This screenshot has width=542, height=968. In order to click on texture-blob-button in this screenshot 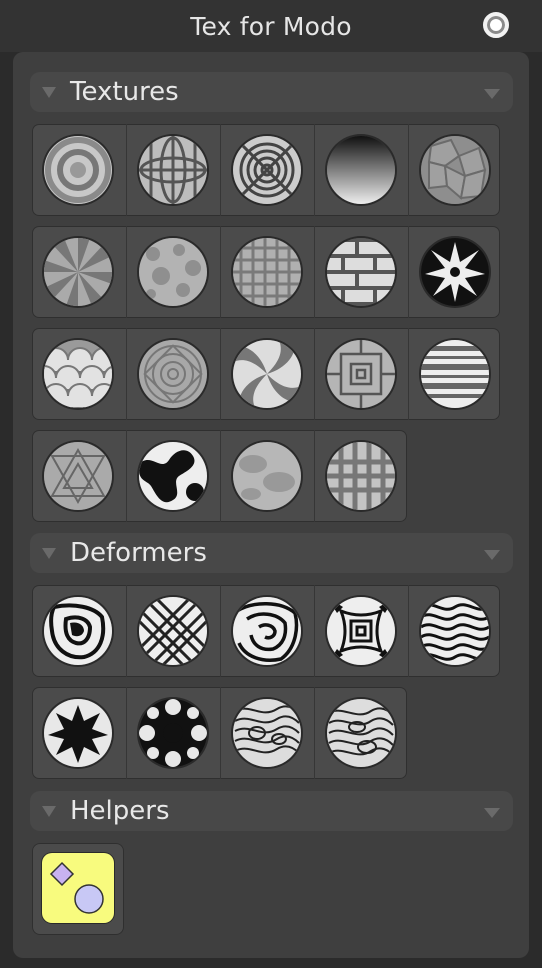, I will do `click(173, 476)`.